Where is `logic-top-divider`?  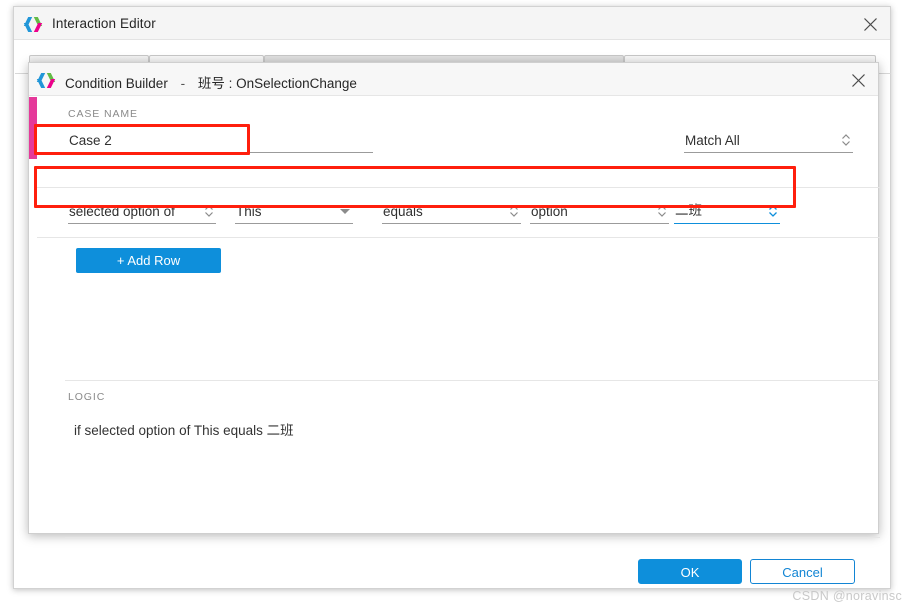
logic-top-divider is located at coordinates (472, 380).